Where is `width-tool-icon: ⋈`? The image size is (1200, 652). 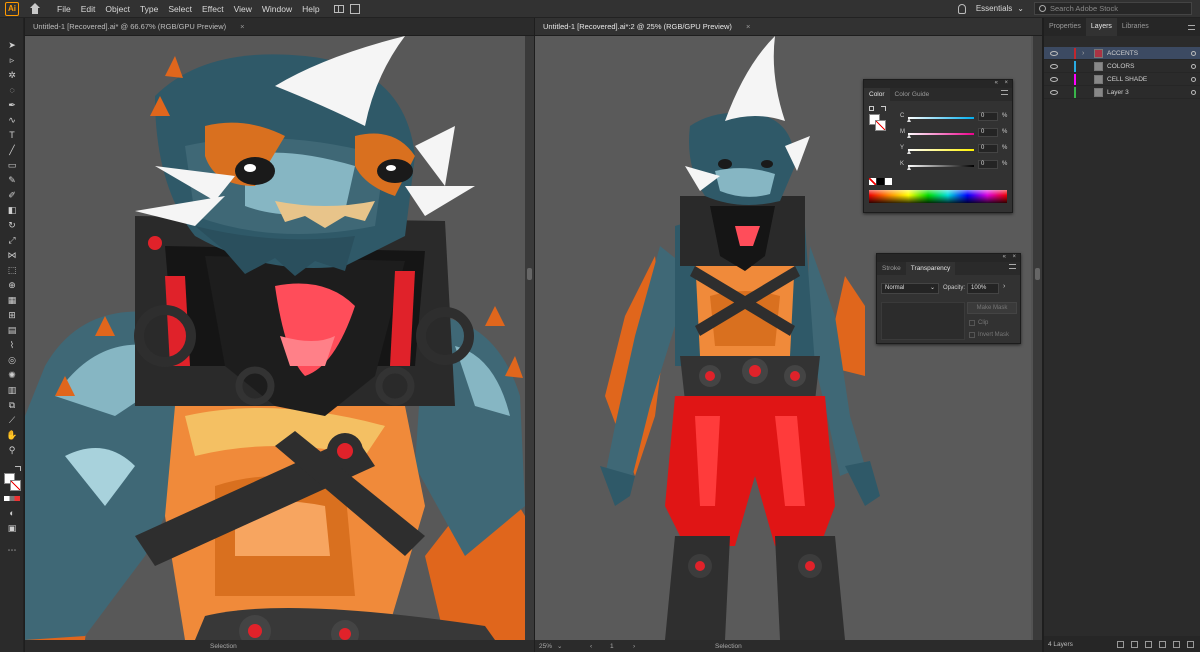
width-tool-icon: ⋈ is located at coordinates (12, 255).